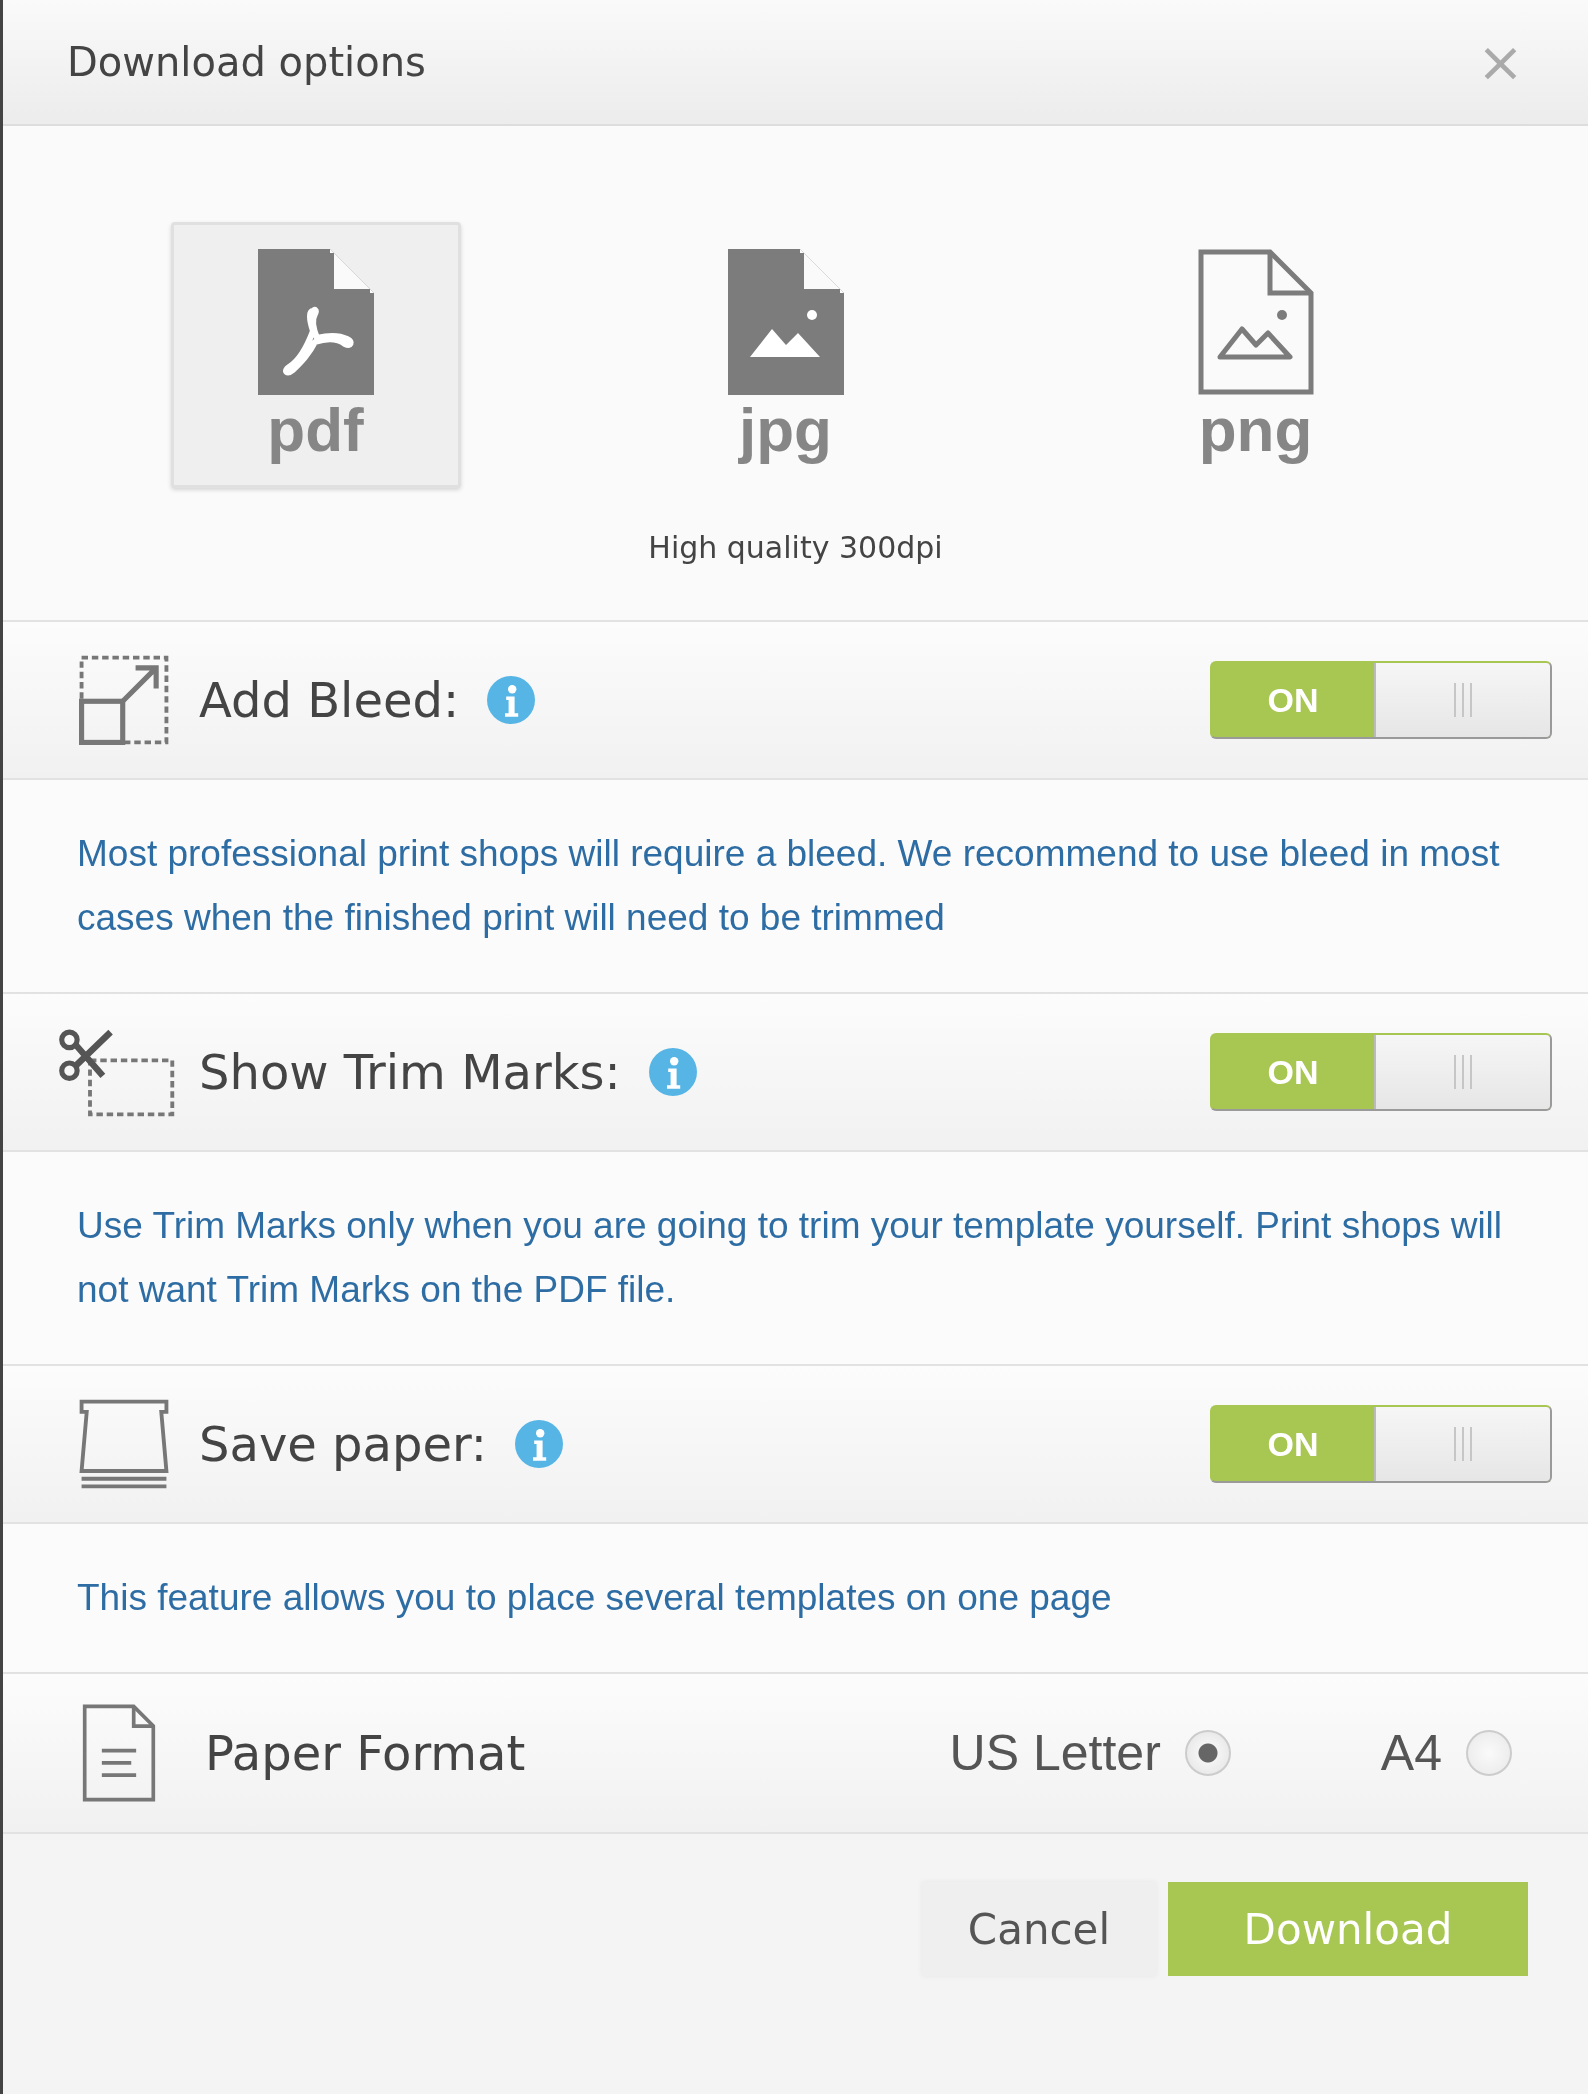  What do you see at coordinates (410, 1072) in the screenshot?
I see `option-label: Show Trim Marks:` at bounding box center [410, 1072].